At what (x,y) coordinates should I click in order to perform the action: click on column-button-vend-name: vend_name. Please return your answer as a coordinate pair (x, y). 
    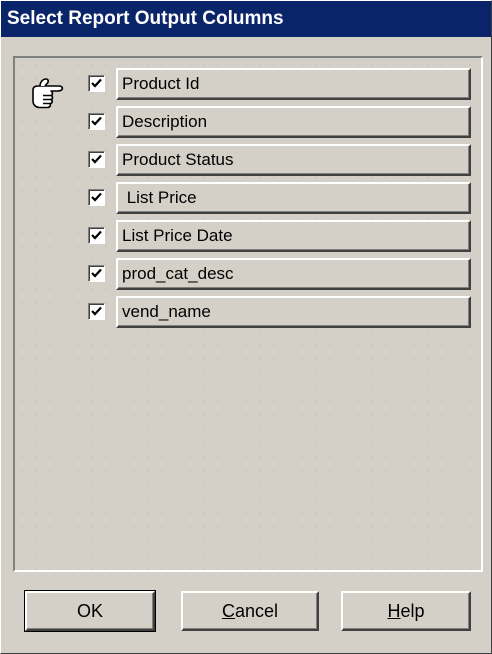
    Looking at the image, I should click on (293, 312).